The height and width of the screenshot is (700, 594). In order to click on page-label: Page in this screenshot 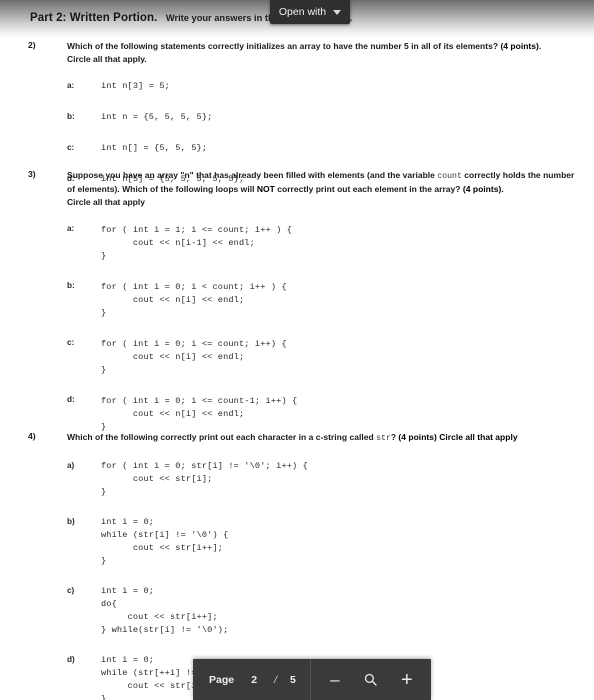, I will do `click(222, 679)`.